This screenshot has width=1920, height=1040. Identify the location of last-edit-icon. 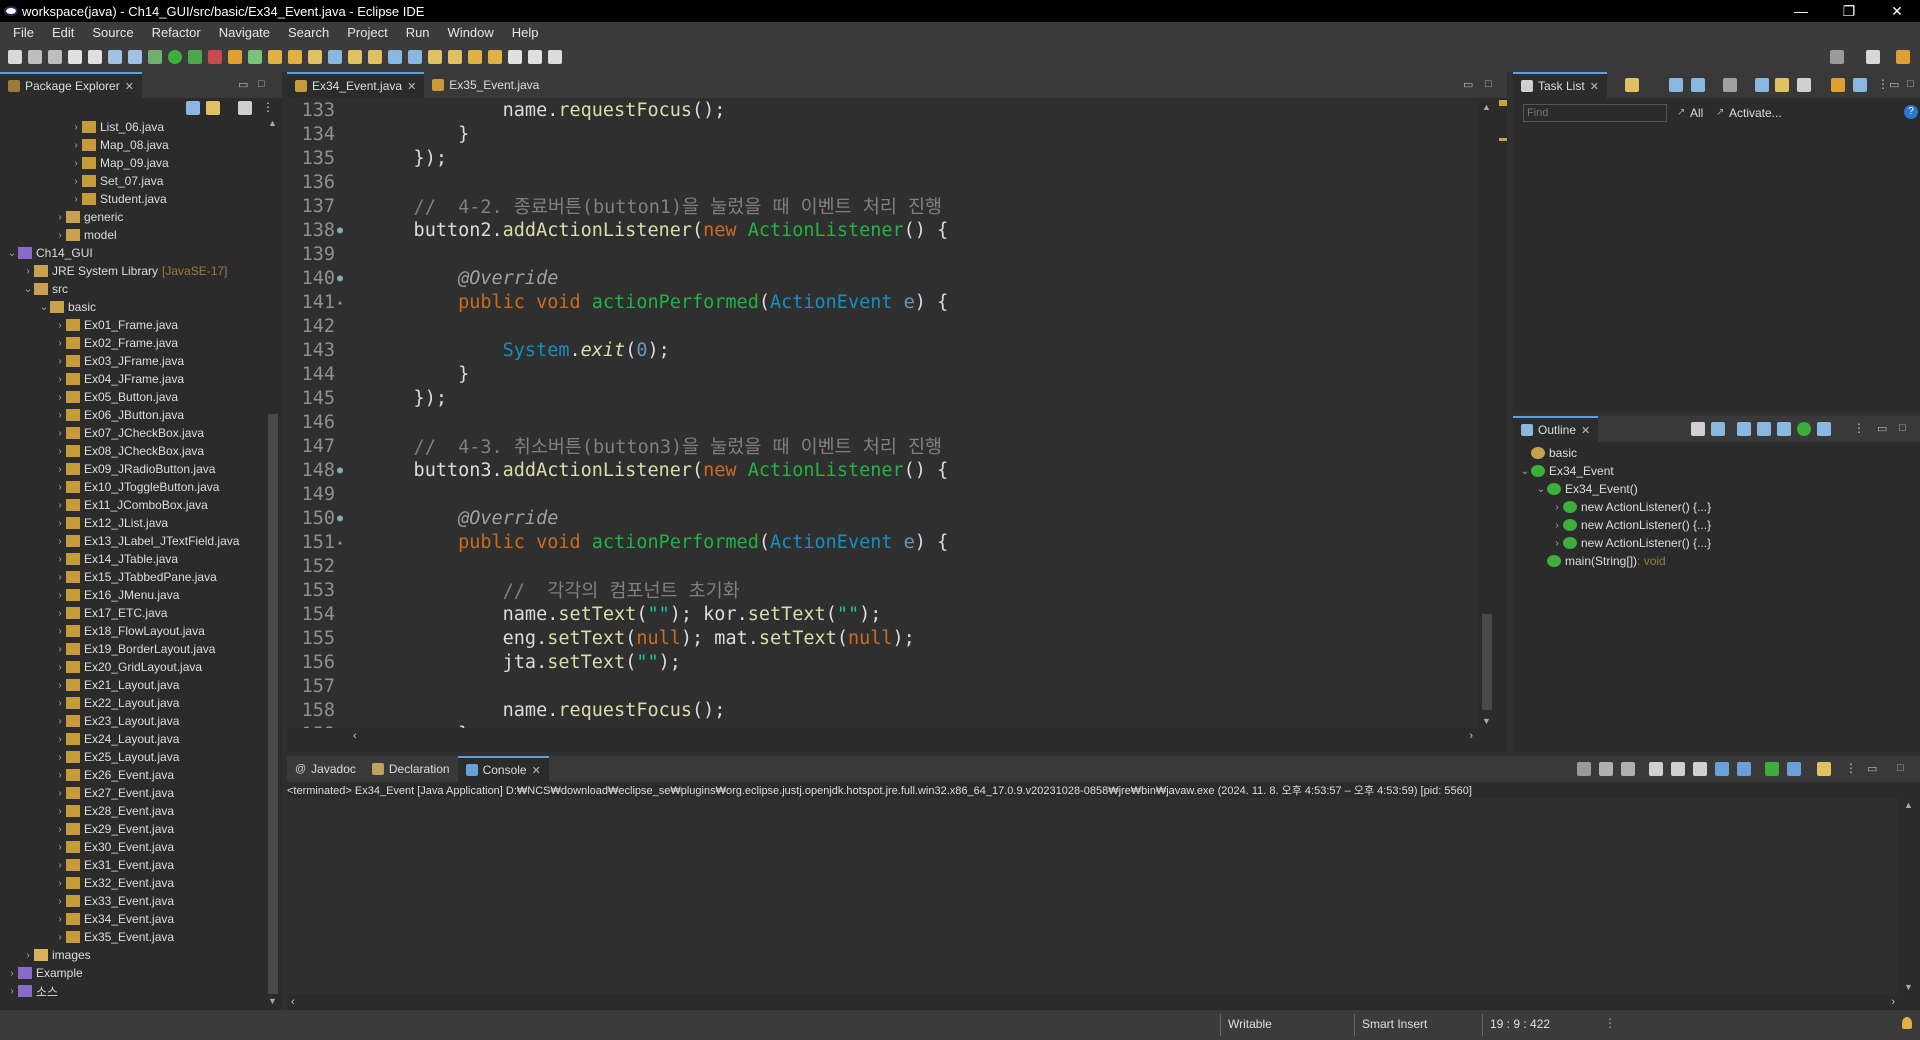
(475, 57).